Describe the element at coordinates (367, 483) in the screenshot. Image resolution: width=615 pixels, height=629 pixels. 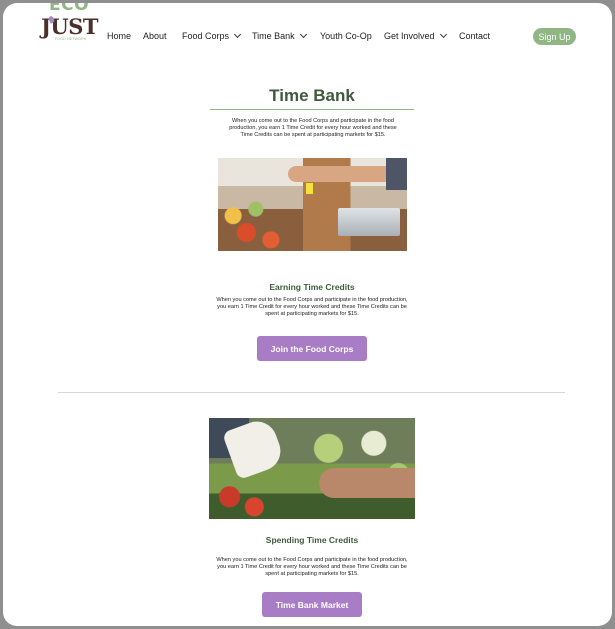
I see `photo-hand` at that location.